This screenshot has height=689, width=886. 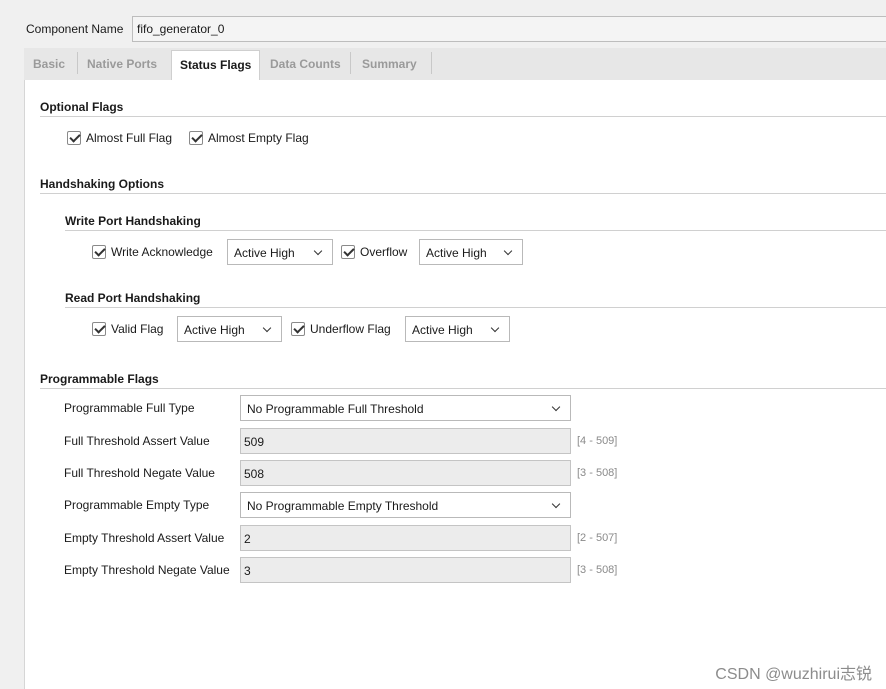 What do you see at coordinates (196, 138) in the screenshot?
I see `almost-empty-checkbox` at bounding box center [196, 138].